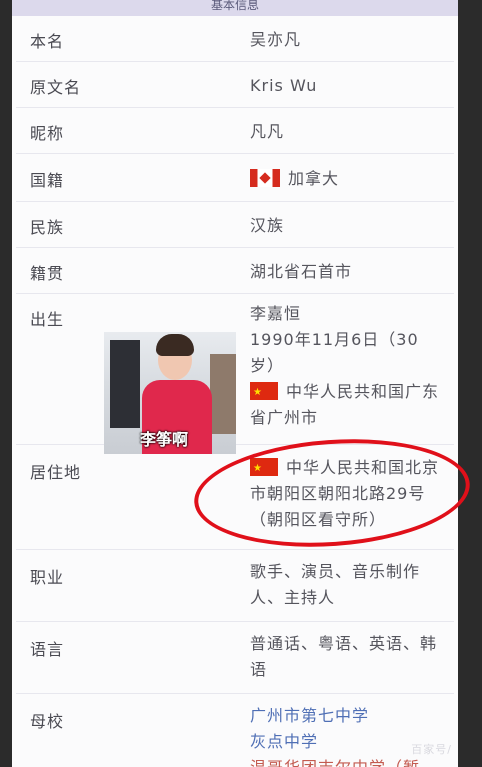 The width and height of the screenshot is (482, 767). What do you see at coordinates (284, 85) in the screenshot?
I see `value-original-name: Kris Wu` at bounding box center [284, 85].